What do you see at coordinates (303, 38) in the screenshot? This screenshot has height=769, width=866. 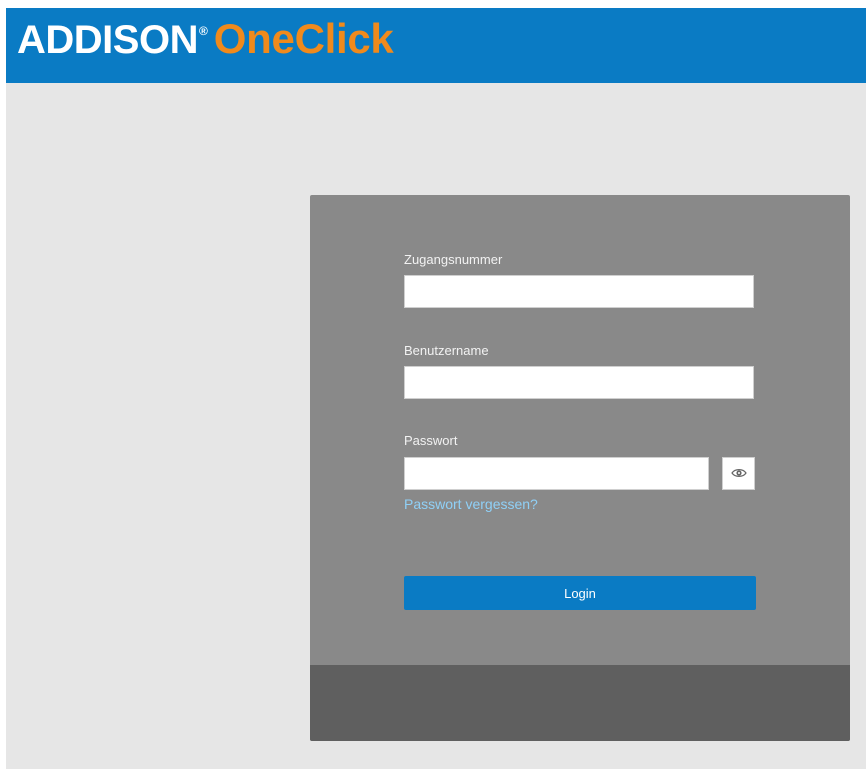 I see `logo-product-text: OneClick` at bounding box center [303, 38].